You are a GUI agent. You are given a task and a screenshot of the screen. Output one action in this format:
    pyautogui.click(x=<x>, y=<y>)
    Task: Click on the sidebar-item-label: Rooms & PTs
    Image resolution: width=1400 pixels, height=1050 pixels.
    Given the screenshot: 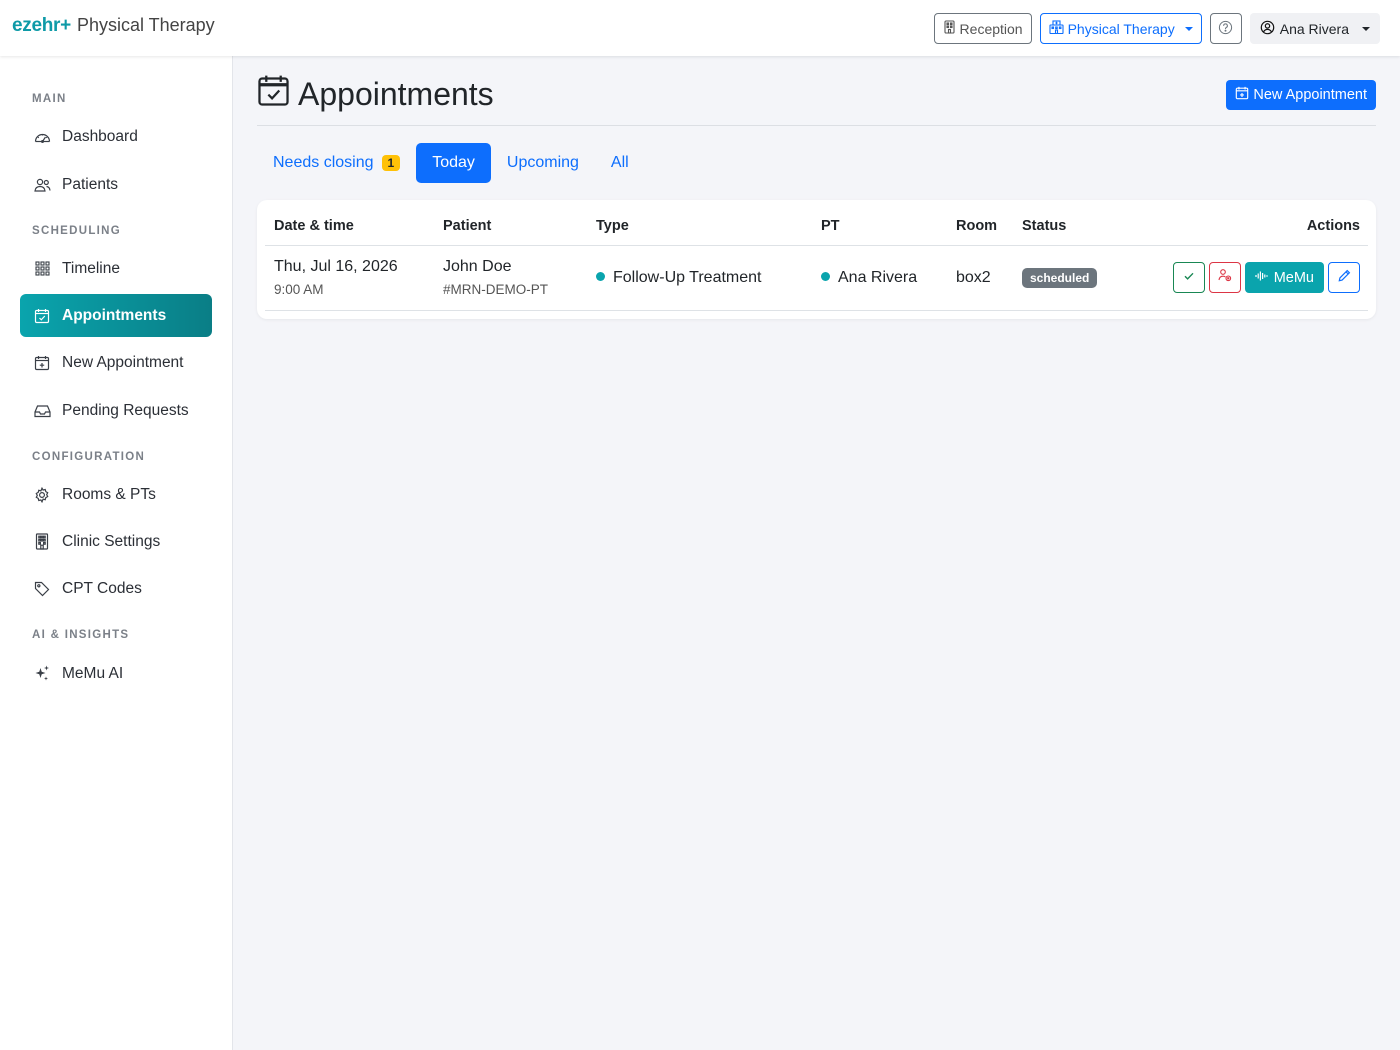 What is the action you would take?
    pyautogui.click(x=109, y=494)
    